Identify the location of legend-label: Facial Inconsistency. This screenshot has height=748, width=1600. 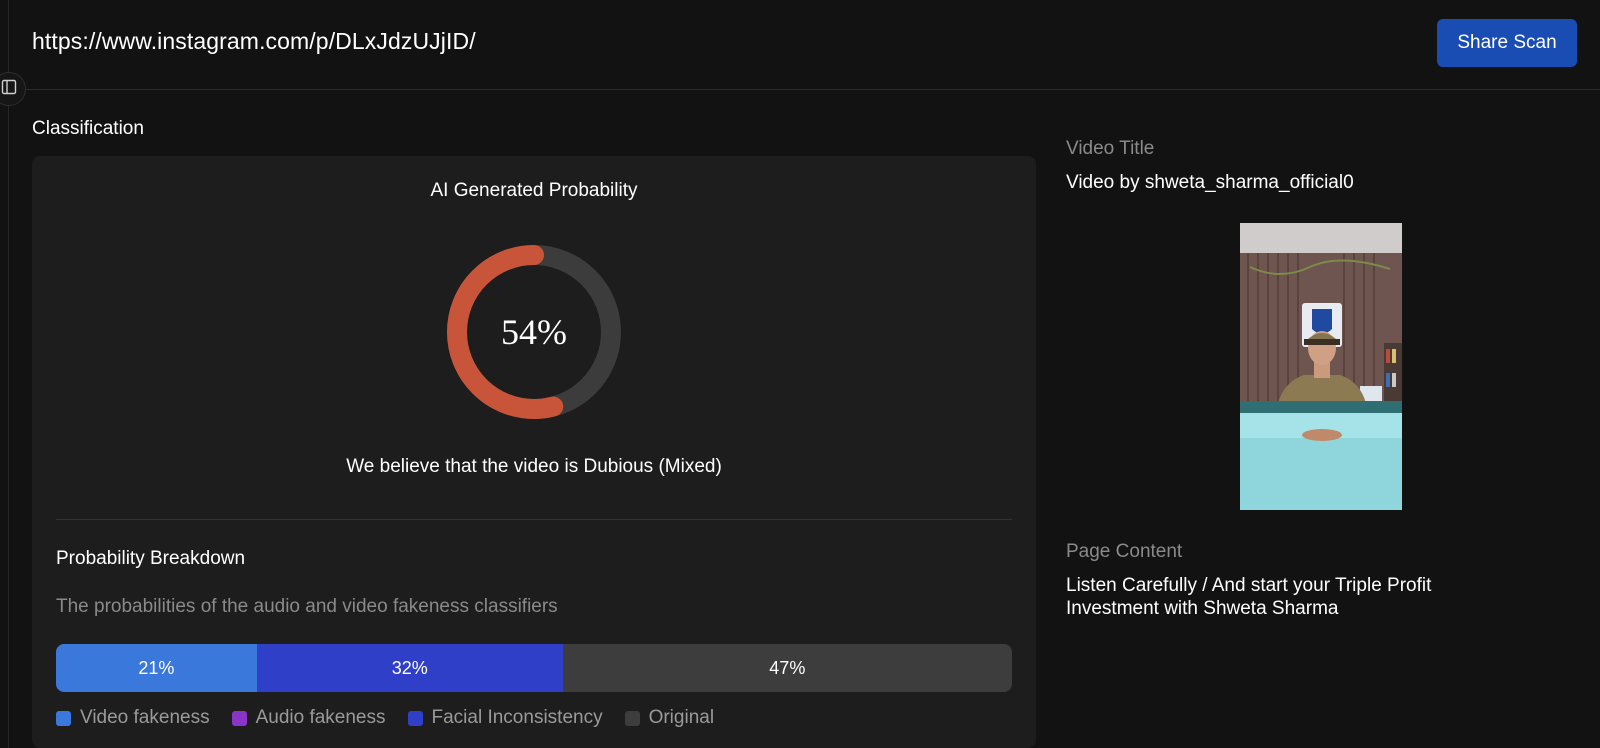
(517, 717).